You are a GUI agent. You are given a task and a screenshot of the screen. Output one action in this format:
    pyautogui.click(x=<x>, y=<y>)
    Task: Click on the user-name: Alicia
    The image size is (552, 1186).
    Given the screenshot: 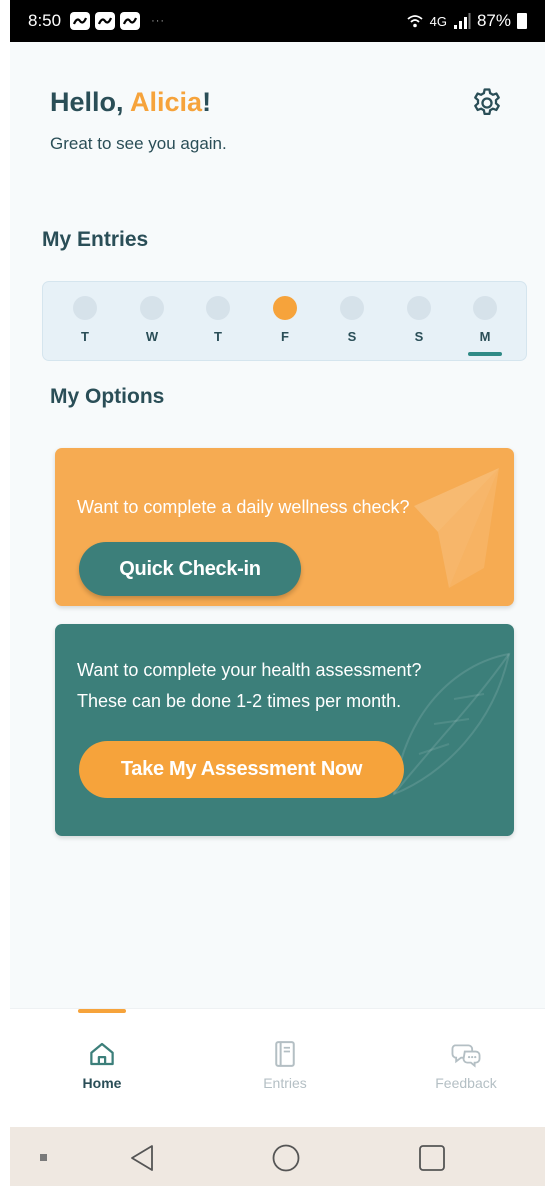 What is the action you would take?
    pyautogui.click(x=166, y=102)
    